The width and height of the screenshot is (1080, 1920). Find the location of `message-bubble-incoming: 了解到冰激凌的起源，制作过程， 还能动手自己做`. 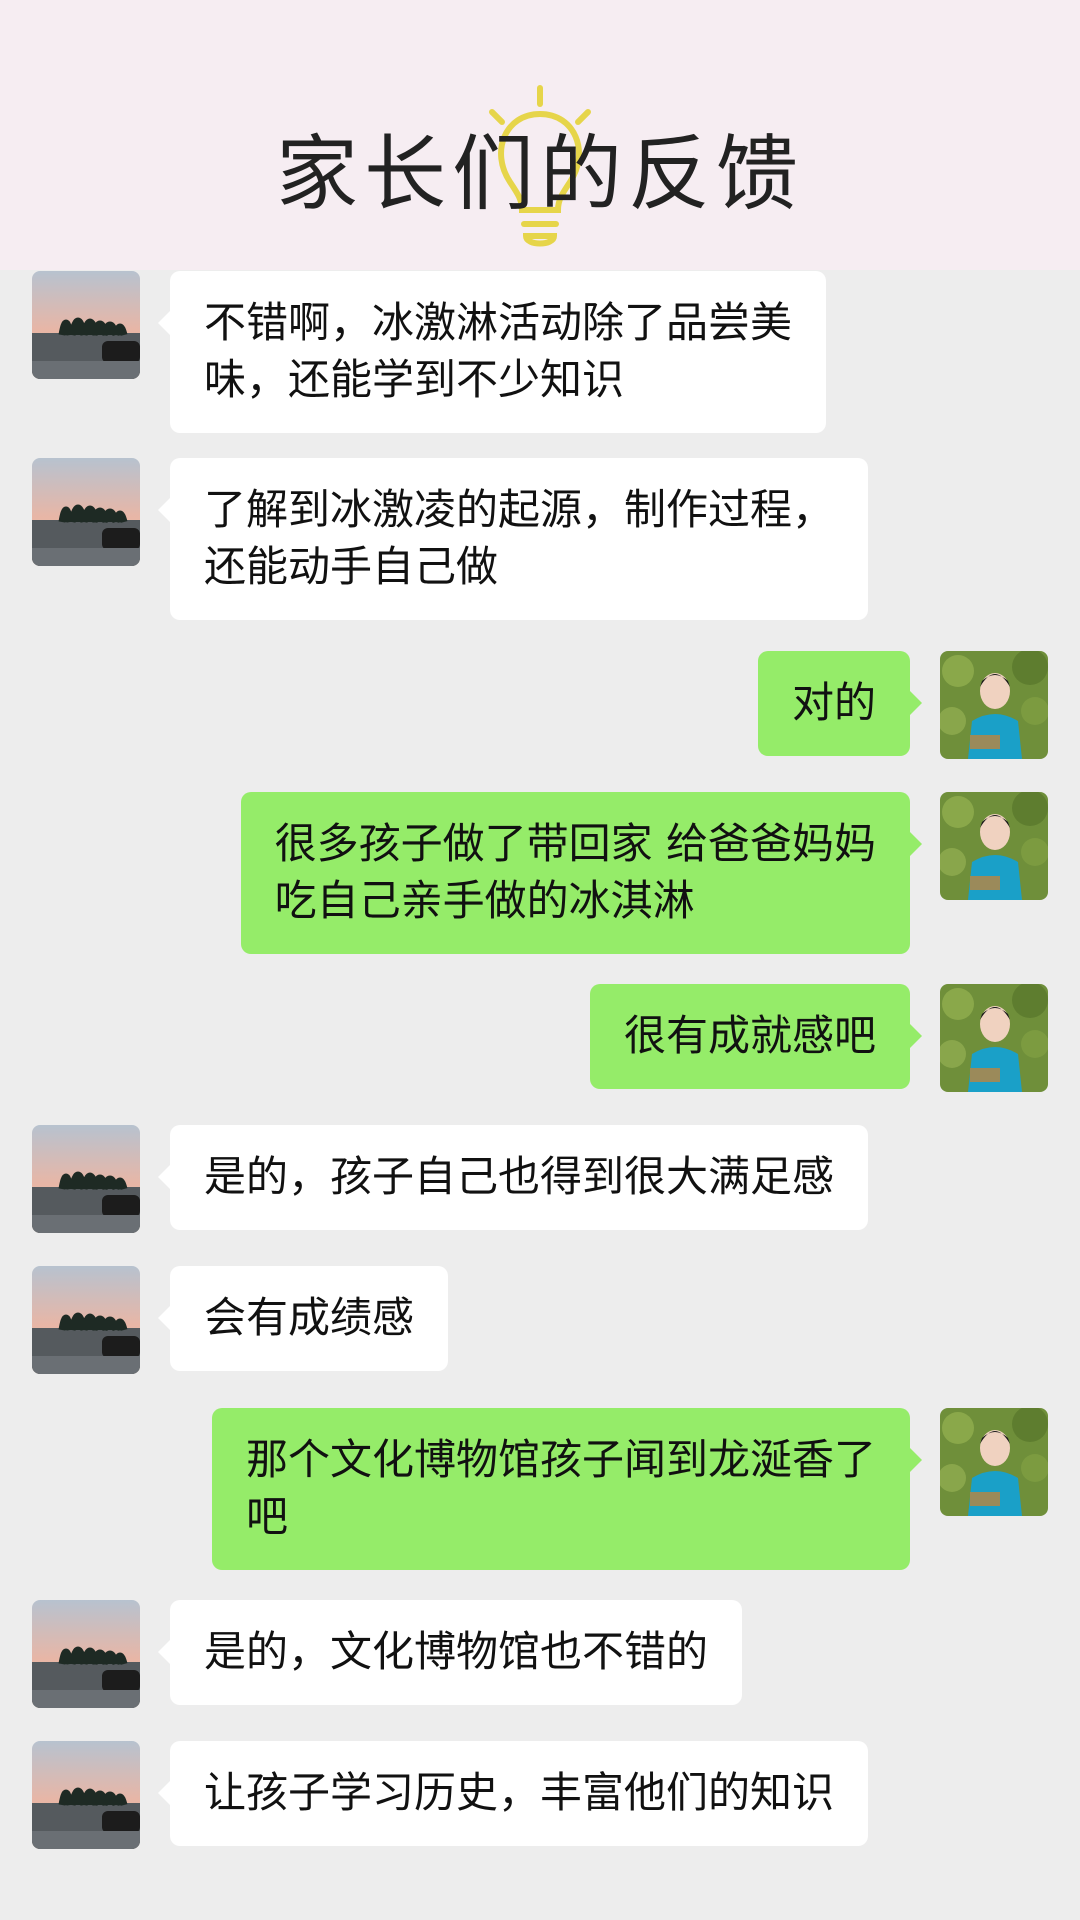

message-bubble-incoming: 了解到冰激凌的起源，制作过程， 还能动手自己做 is located at coordinates (513, 539).